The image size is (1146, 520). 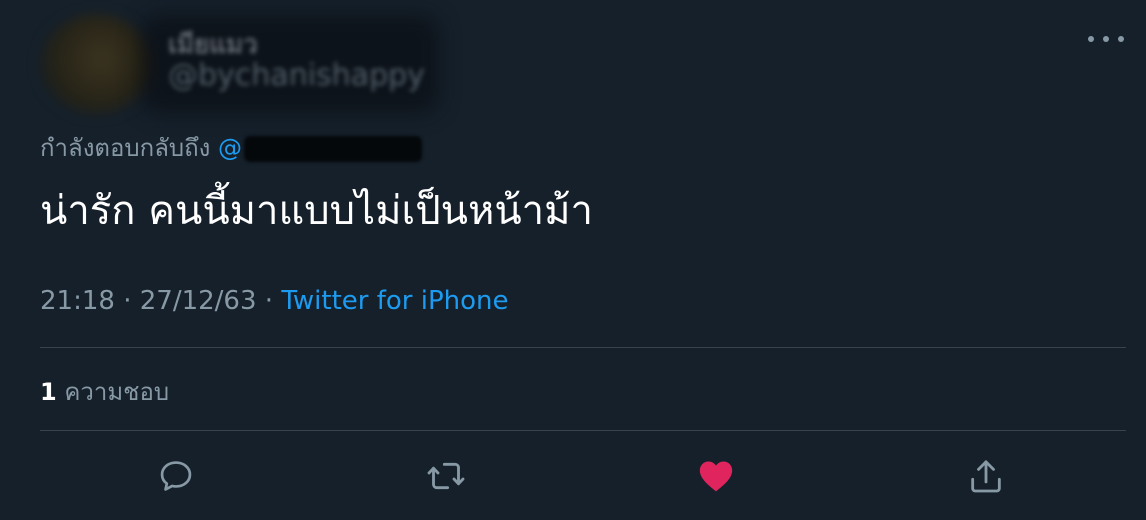 I want to click on reply-bubble-icon, so click(x=176, y=476).